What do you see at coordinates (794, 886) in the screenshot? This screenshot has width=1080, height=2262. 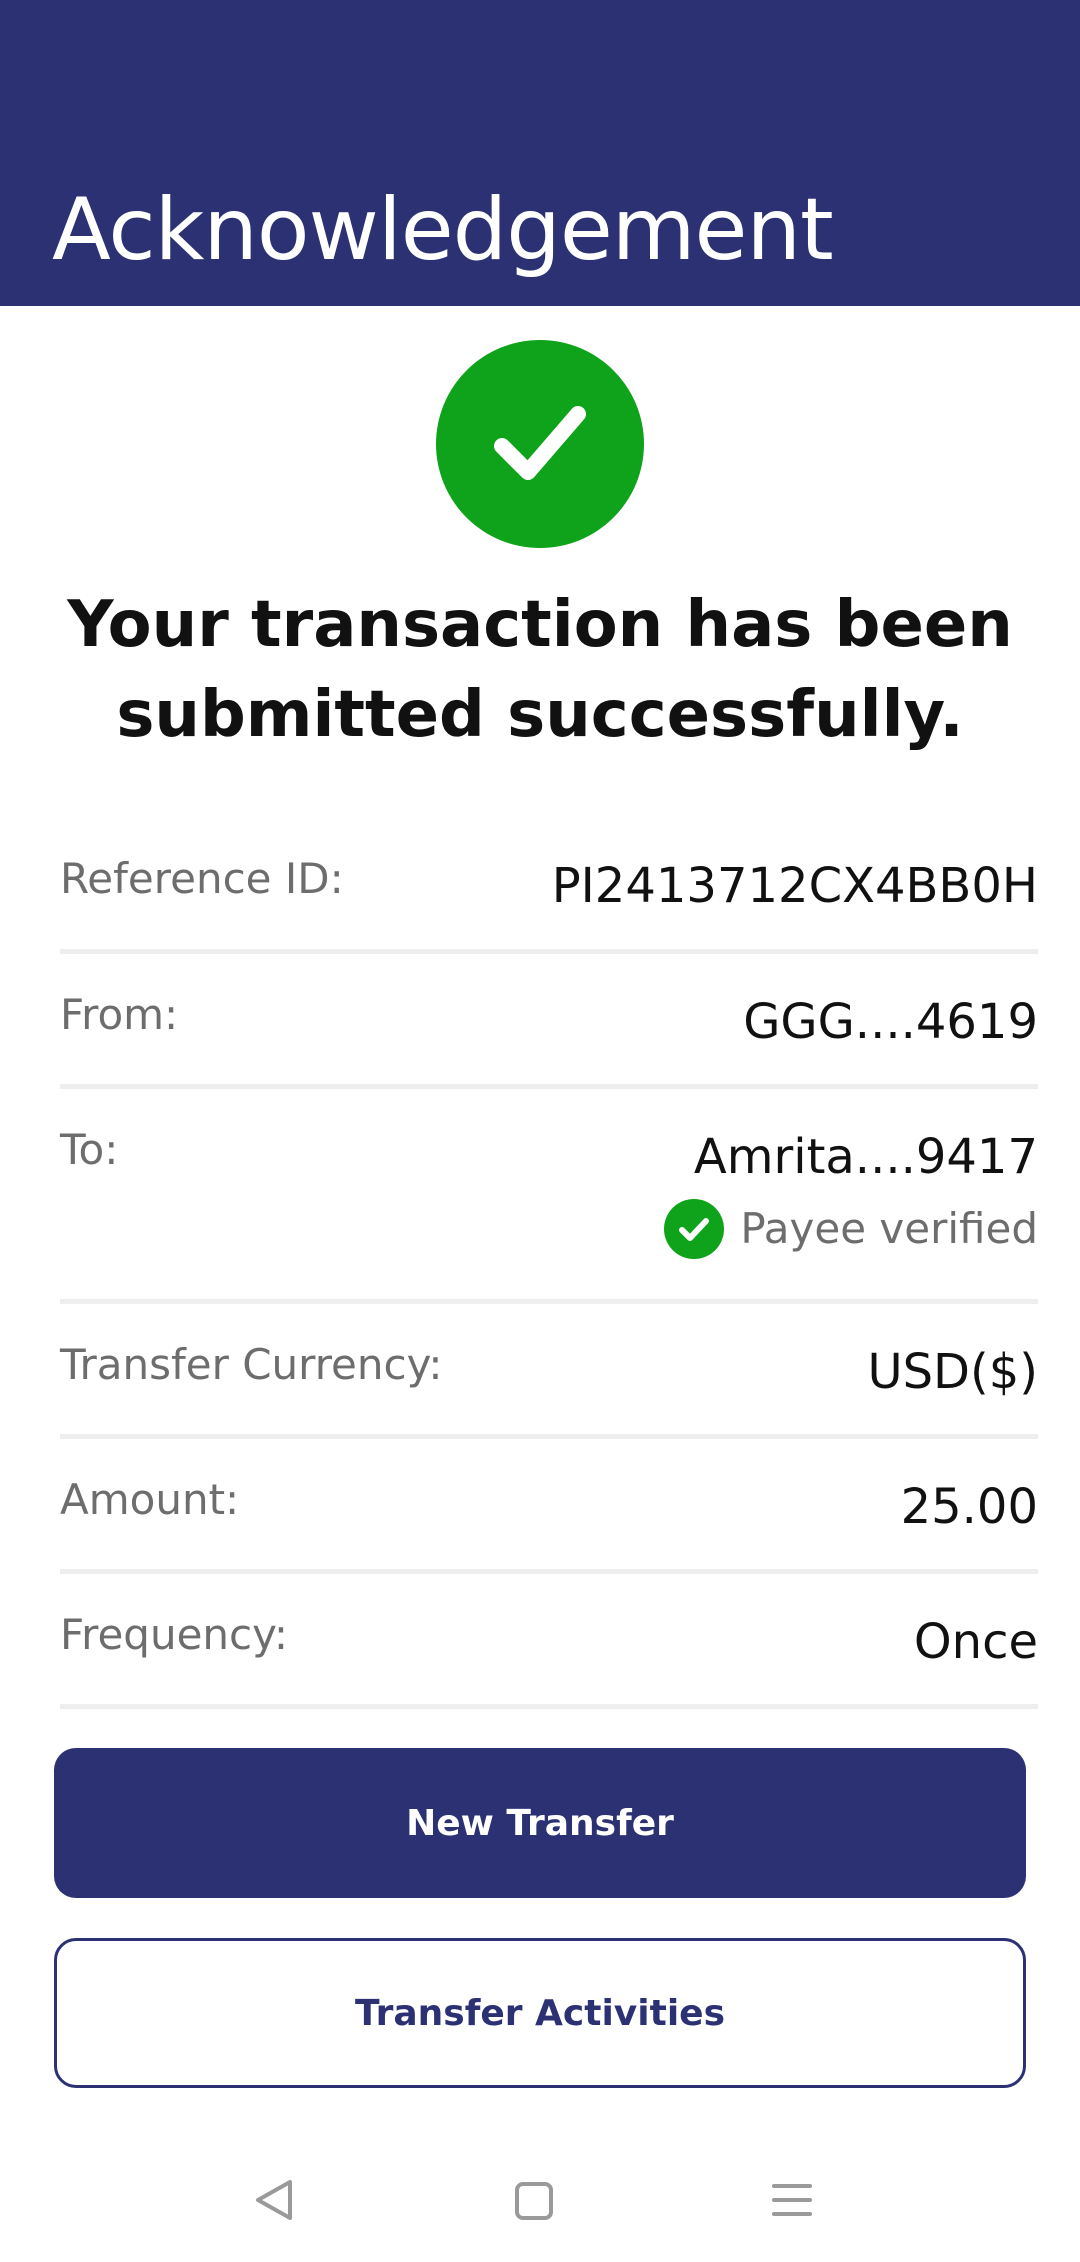 I see `reference-value: PI2413712CX4BB0H` at bounding box center [794, 886].